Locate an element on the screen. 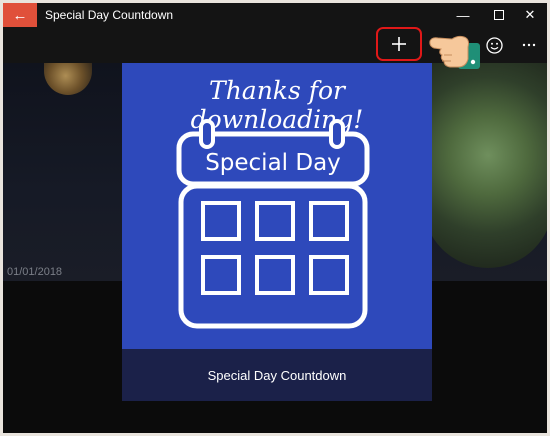 Image resolution: width=550 pixels, height=436 pixels. minimize-icon: — is located at coordinates (463, 15).